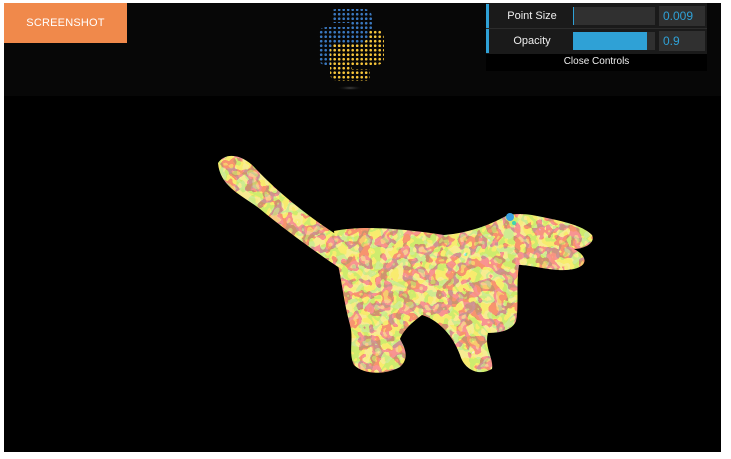 The image size is (731, 459). I want to click on screenshot-button: SCREENSHOT, so click(65, 23).